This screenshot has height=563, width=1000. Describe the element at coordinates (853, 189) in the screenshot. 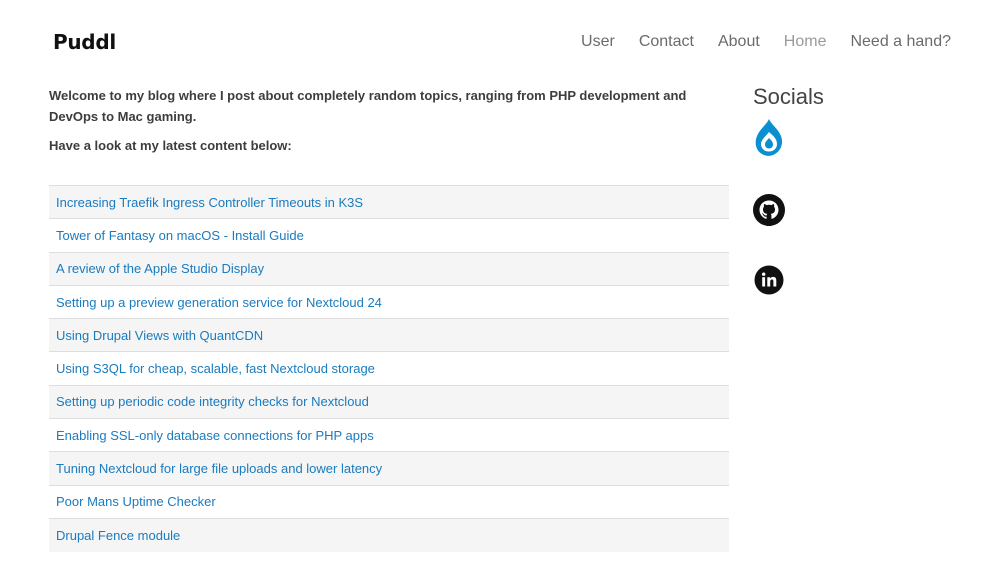

I see `sidebar: Socials` at that location.